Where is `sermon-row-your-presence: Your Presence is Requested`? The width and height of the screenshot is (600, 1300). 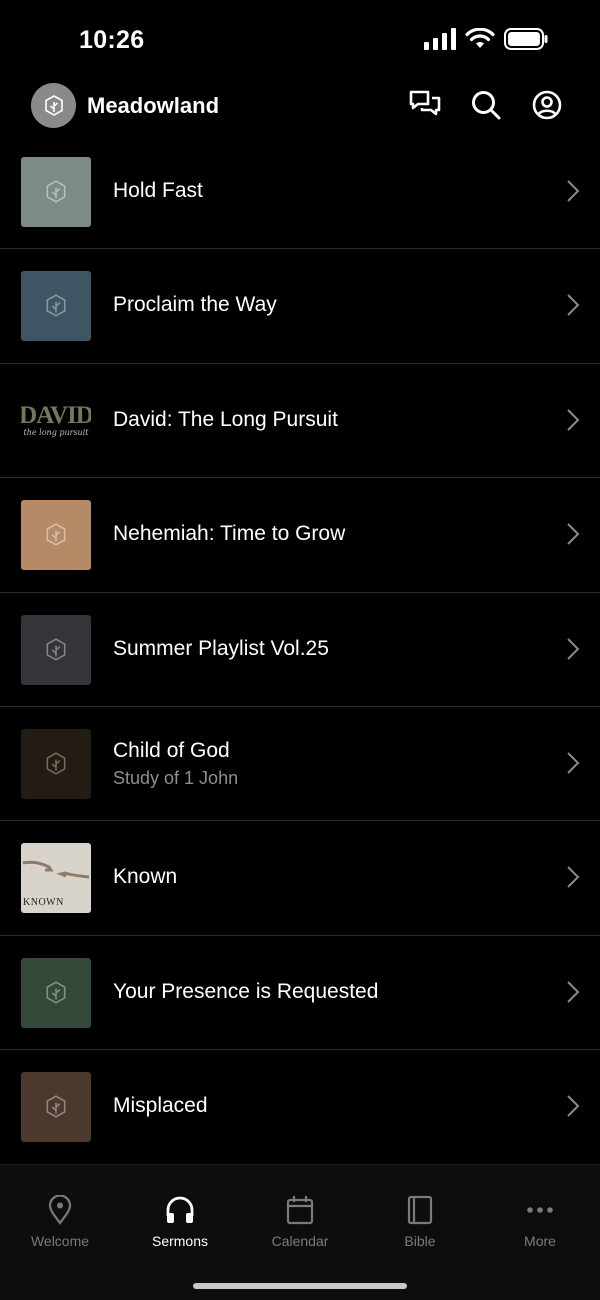
sermon-row-your-presence: Your Presence is Requested is located at coordinates (300, 993).